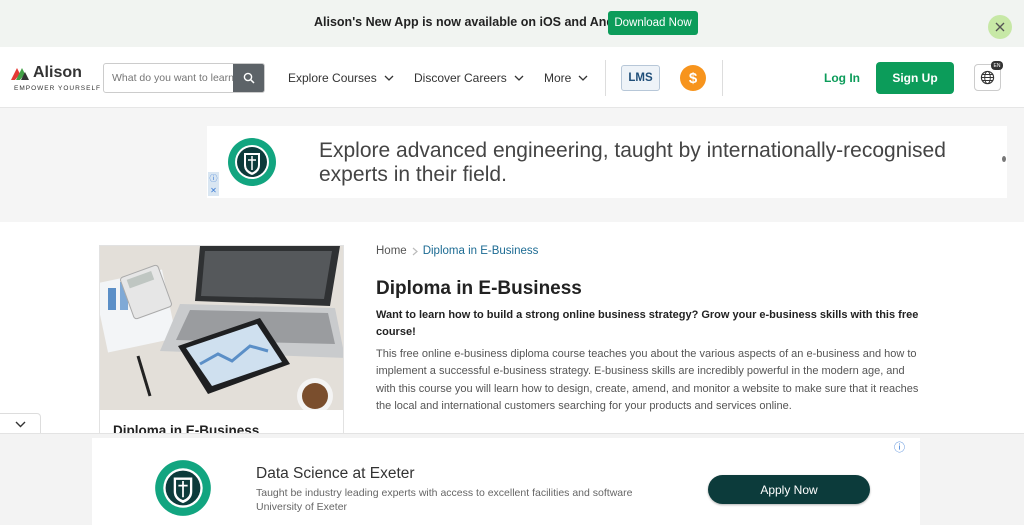 The image size is (1024, 525). Describe the element at coordinates (693, 78) in the screenshot. I see `coin-icon: $` at that location.